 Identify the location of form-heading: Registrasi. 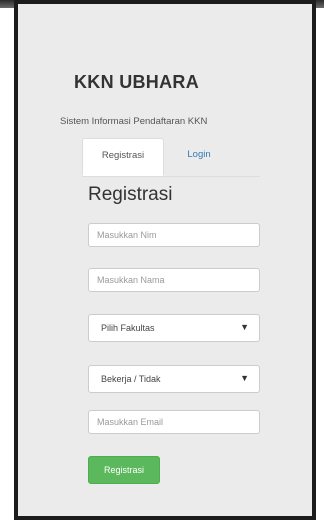
(130, 194).